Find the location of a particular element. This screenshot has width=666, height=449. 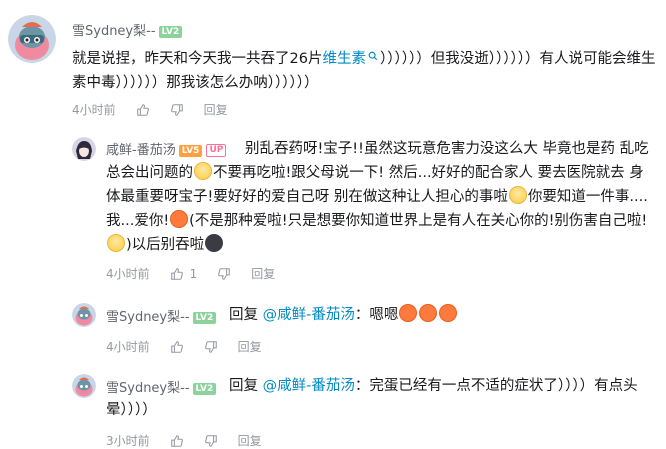

reply-time: 3小时前 is located at coordinates (128, 441).